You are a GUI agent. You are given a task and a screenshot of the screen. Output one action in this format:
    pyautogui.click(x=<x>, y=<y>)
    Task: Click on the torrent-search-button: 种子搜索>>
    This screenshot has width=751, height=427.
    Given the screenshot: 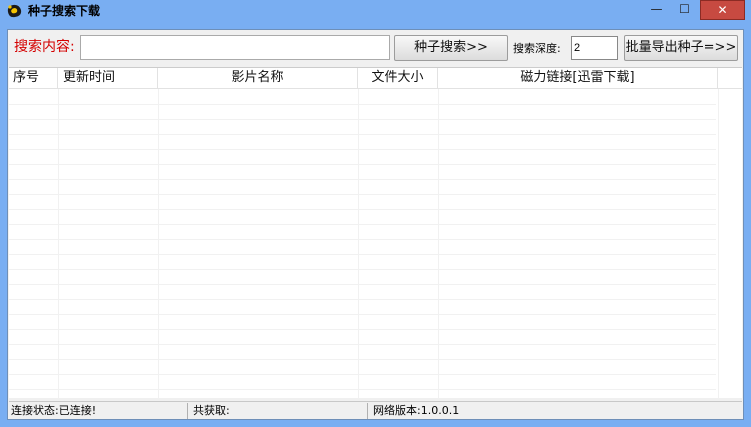 What is the action you would take?
    pyautogui.click(x=451, y=48)
    